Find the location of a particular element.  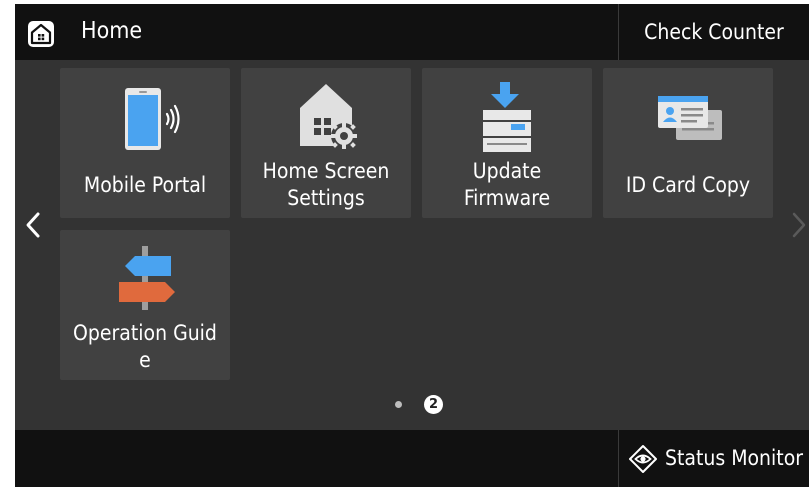

home-settings-icon is located at coordinates (326, 116).